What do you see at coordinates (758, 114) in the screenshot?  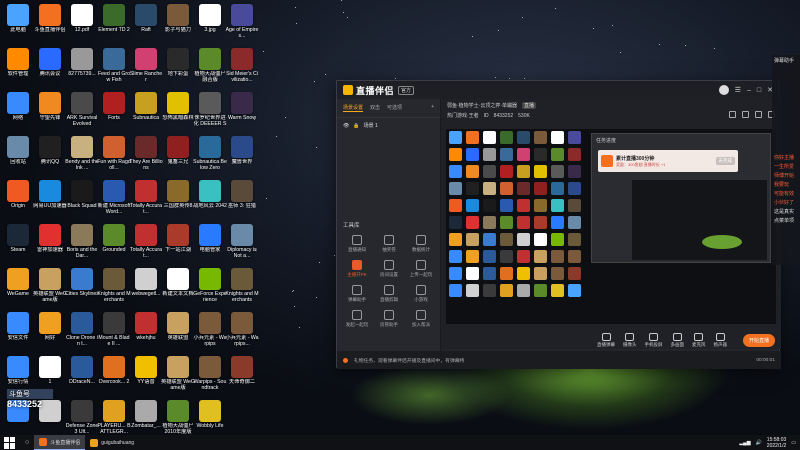 I see `copy-icon` at bounding box center [758, 114].